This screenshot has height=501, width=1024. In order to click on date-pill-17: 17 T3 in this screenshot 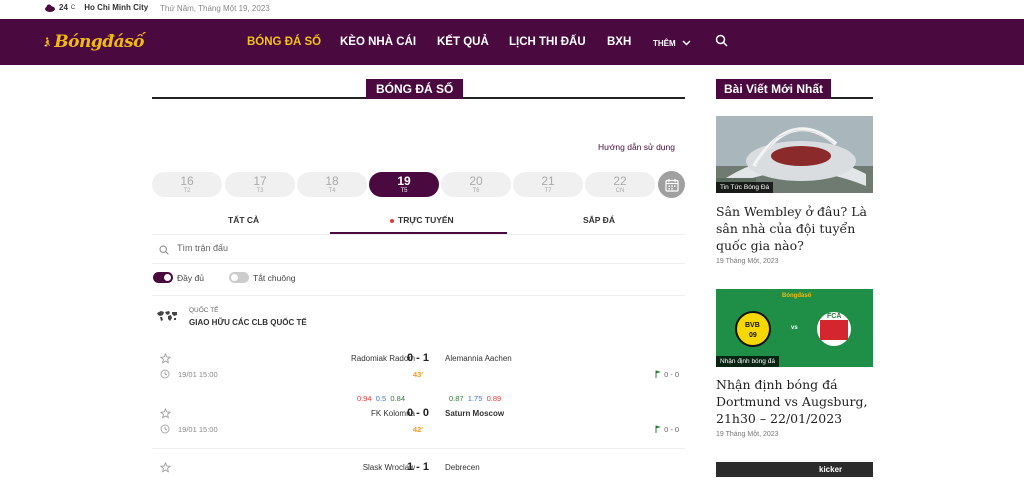, I will do `click(260, 184)`.